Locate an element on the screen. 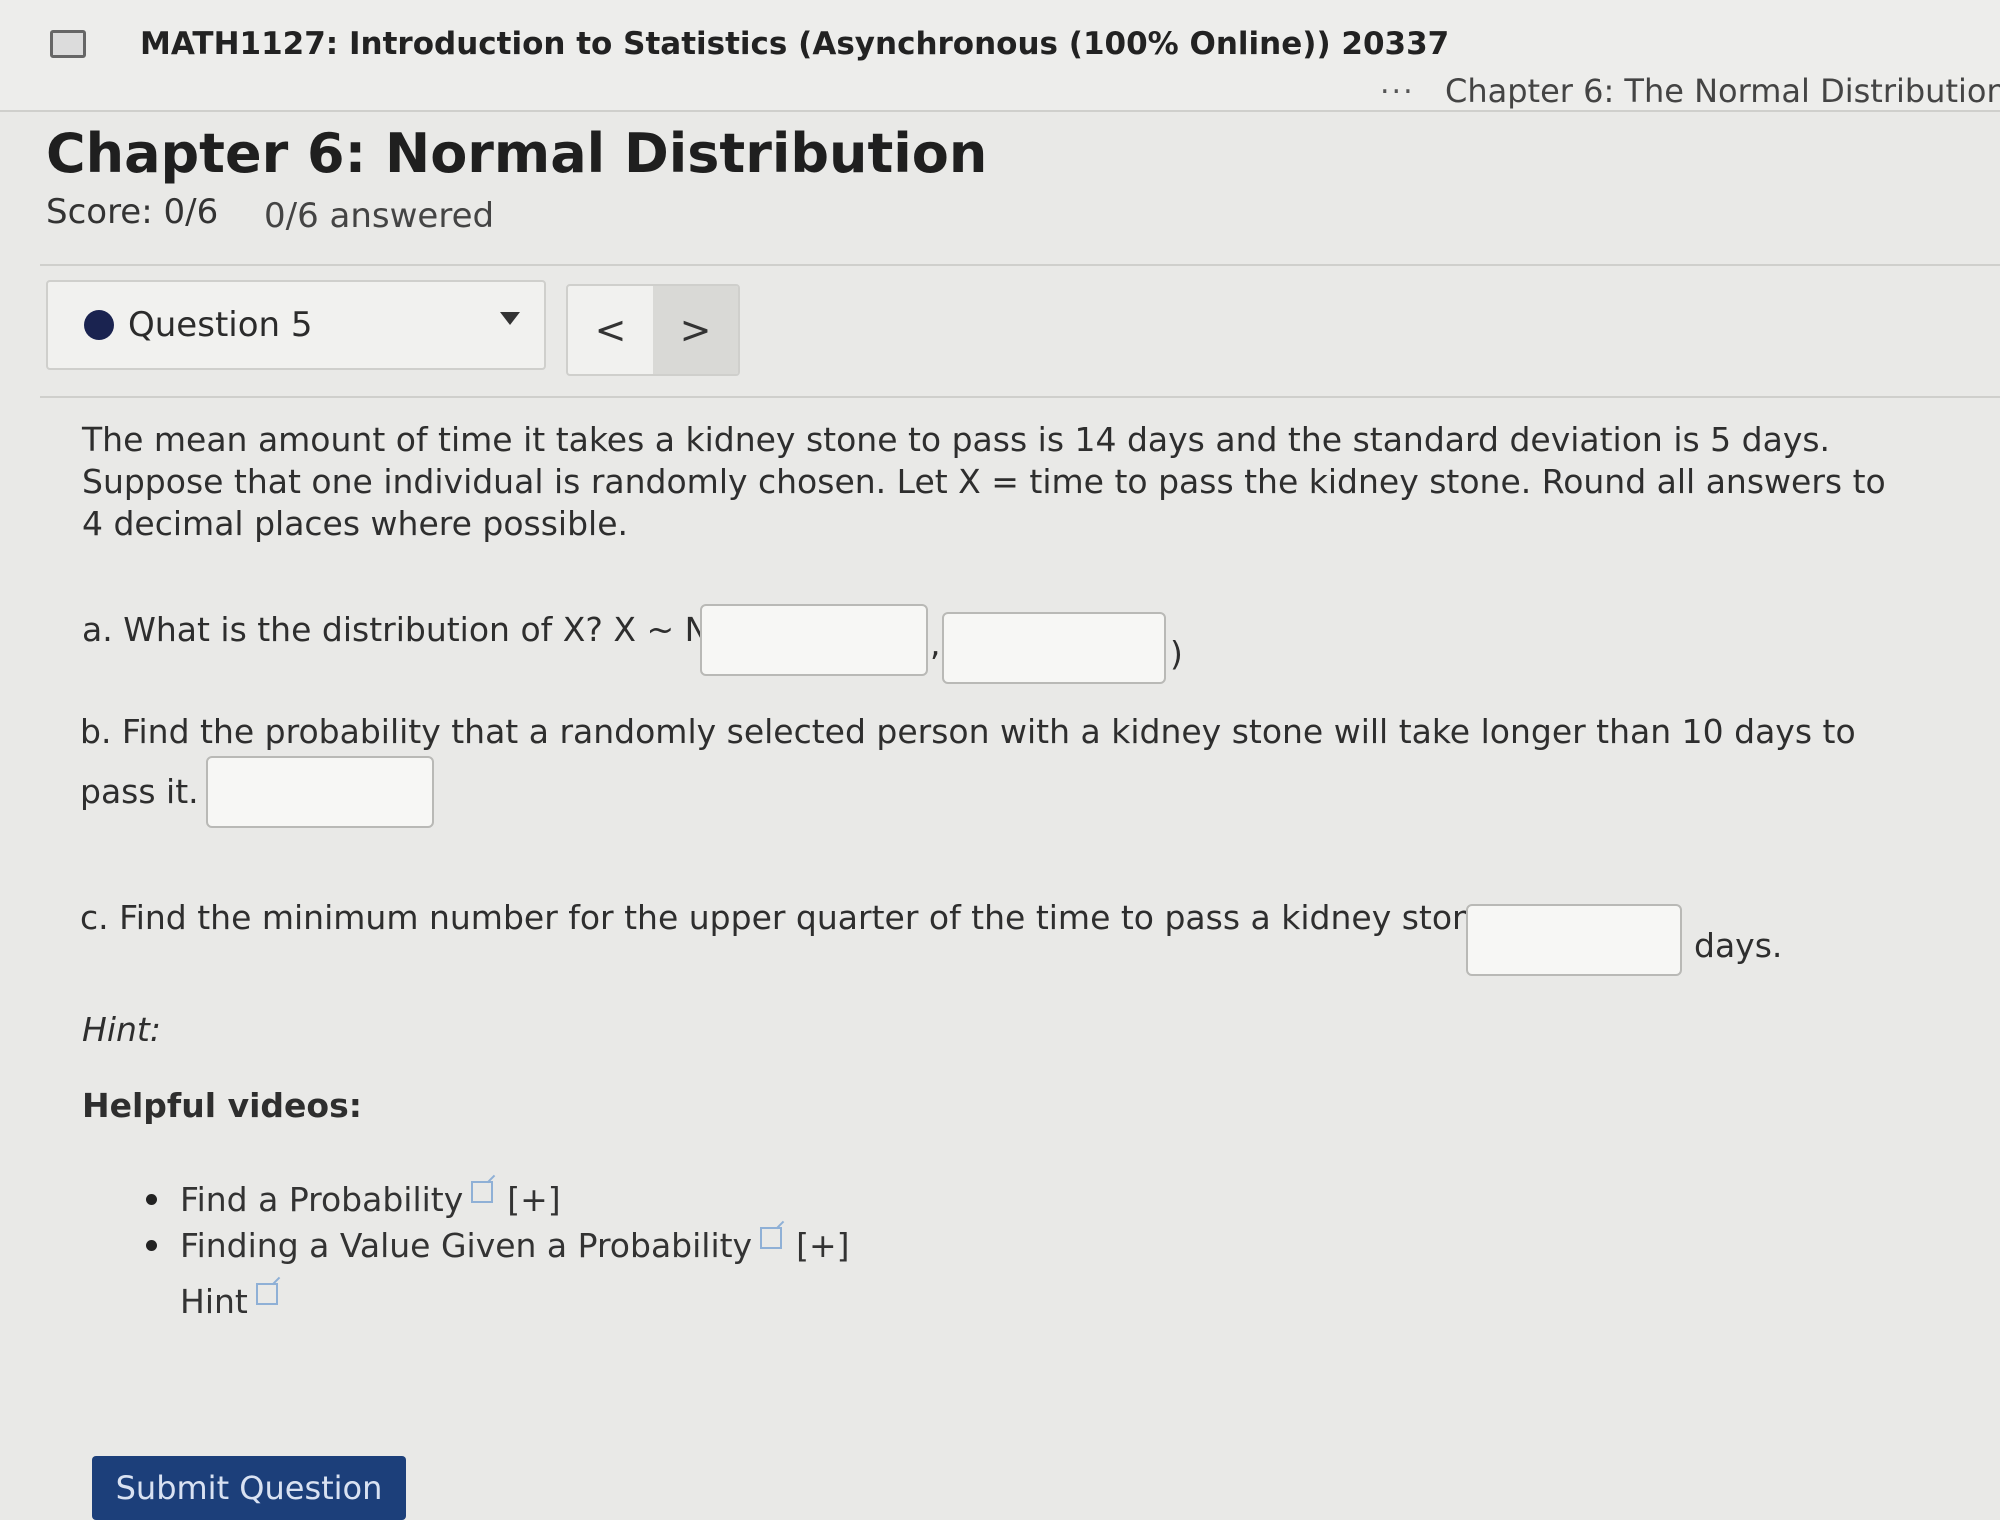 This screenshot has height=1520, width=2000. hint-item: Hint is located at coordinates (236, 1301).